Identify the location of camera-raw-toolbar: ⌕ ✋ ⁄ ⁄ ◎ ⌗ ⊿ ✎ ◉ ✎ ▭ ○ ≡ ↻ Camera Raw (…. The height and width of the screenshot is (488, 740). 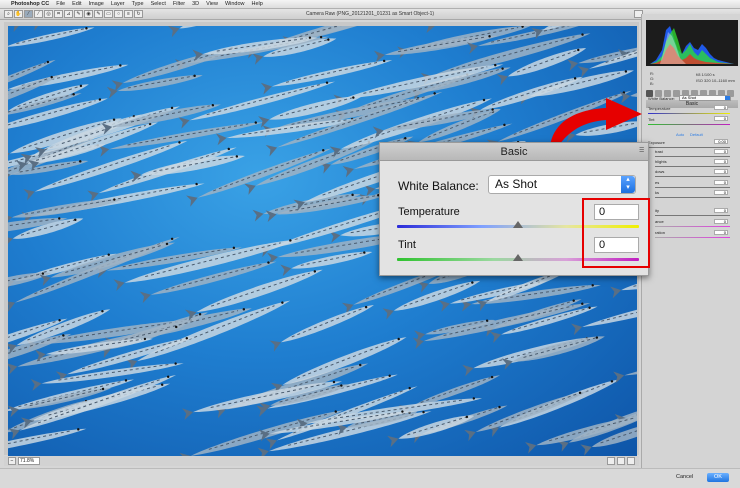
(370, 14).